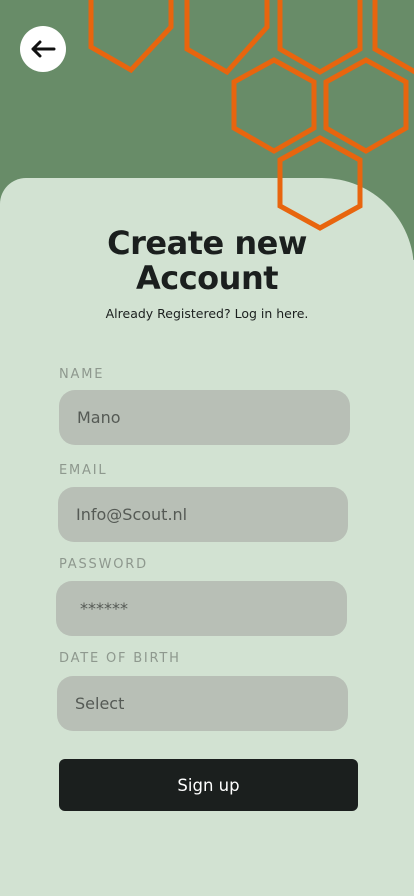 This screenshot has width=414, height=896. Describe the element at coordinates (83, 470) in the screenshot. I see `email-label: EMAIL` at that location.